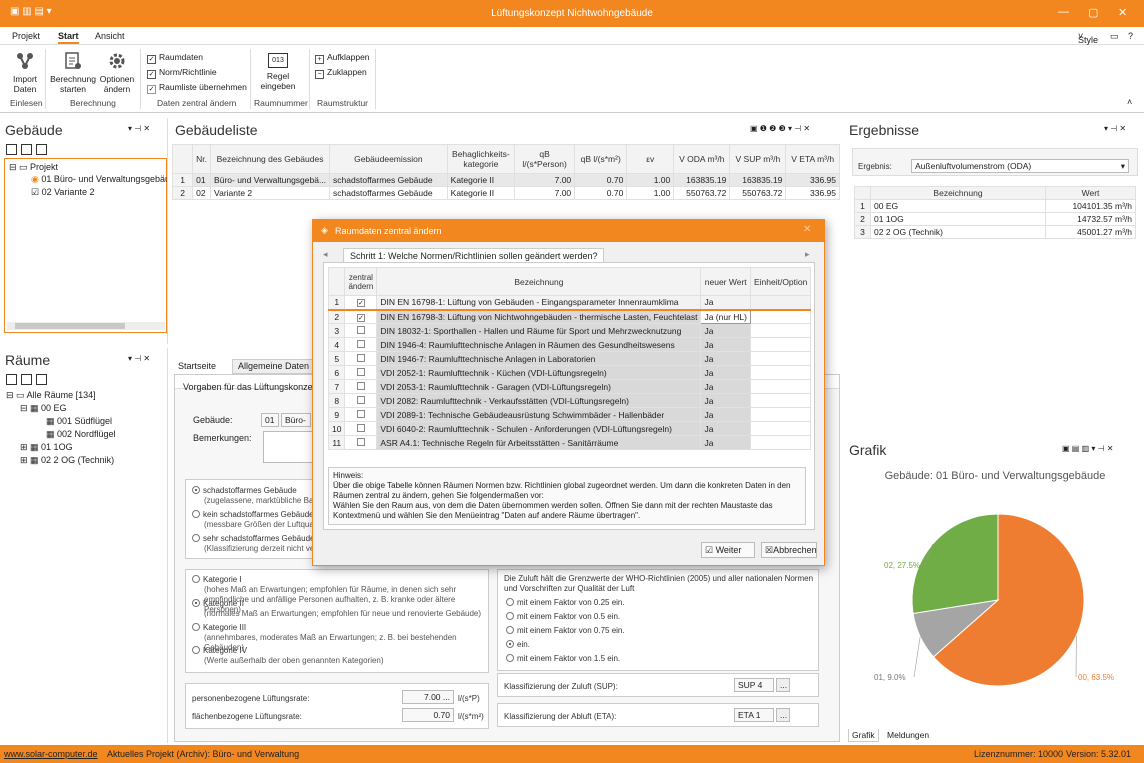 The height and width of the screenshot is (763, 1144). I want to click on collapse-ribbon-icon: ˄, so click(1129, 102).